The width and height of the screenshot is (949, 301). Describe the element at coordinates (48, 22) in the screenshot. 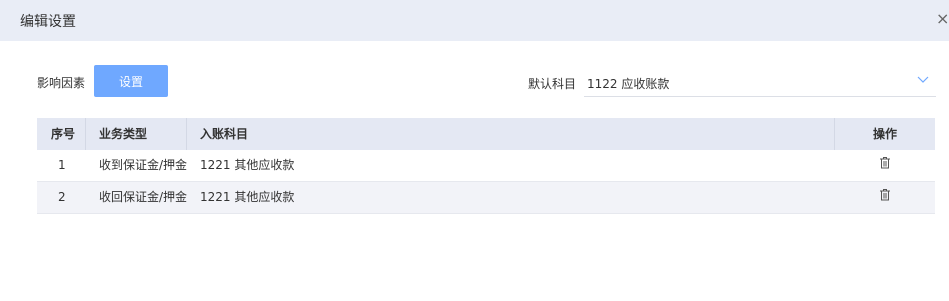

I see `dialog-title: 编辑设置` at that location.